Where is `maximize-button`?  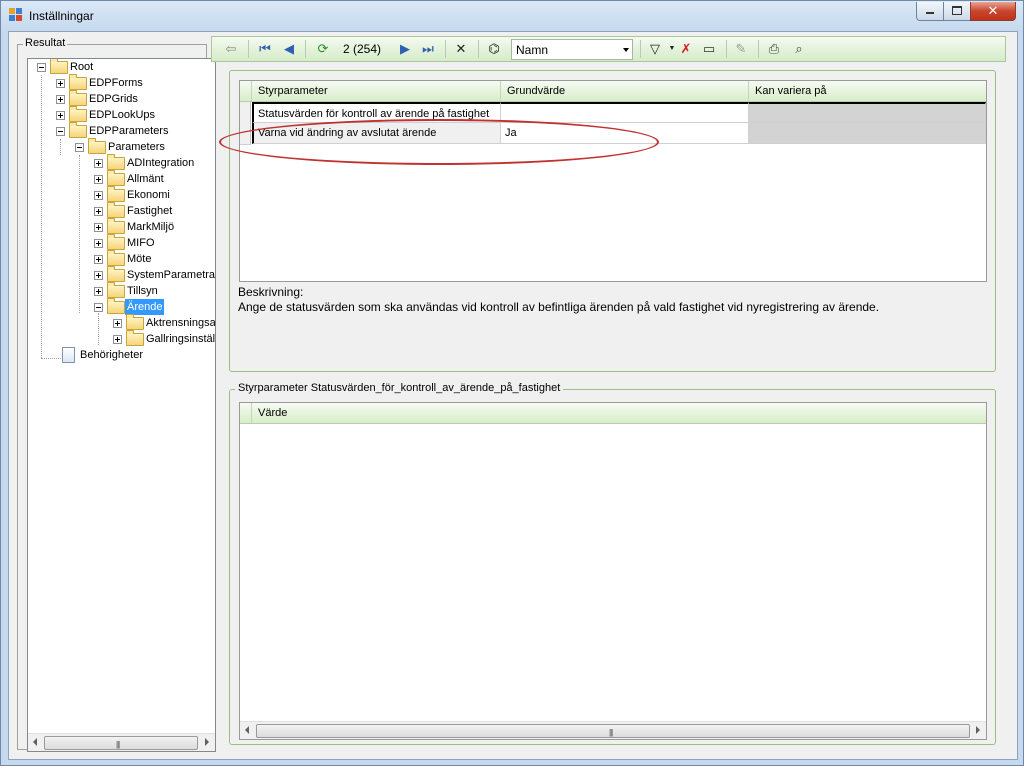
maximize-button is located at coordinates (957, 11).